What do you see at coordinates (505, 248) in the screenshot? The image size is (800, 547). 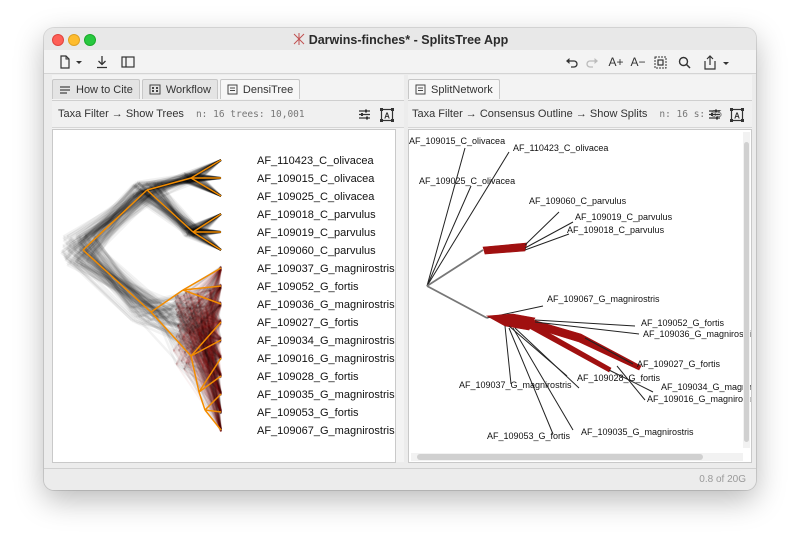 I see `split-band` at bounding box center [505, 248].